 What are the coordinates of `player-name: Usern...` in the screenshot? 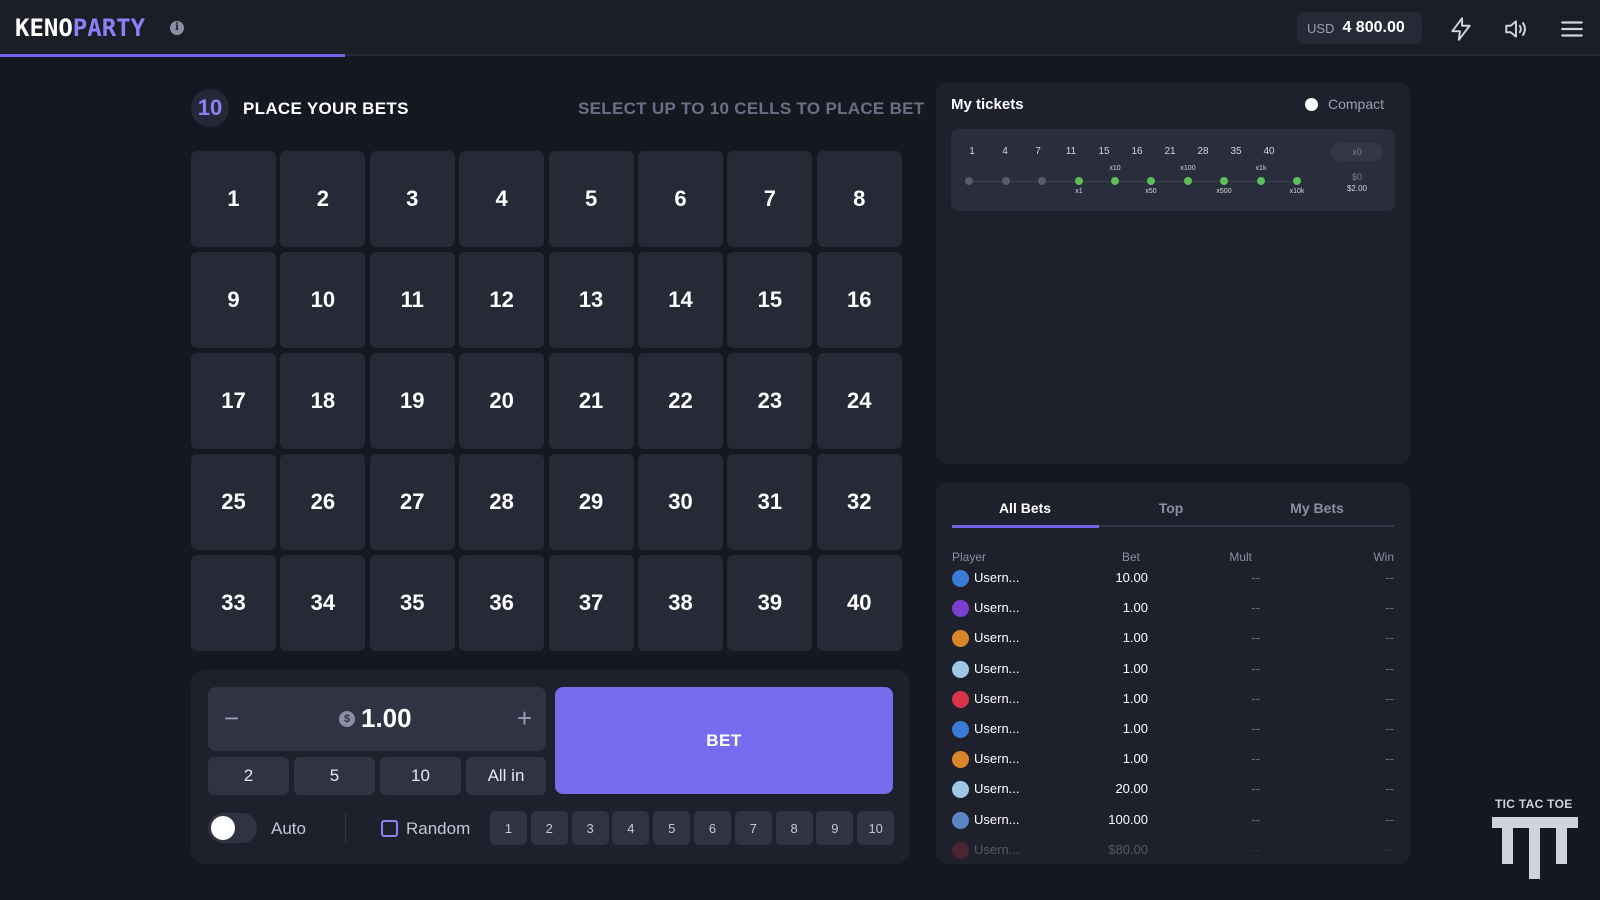 It's located at (997, 668).